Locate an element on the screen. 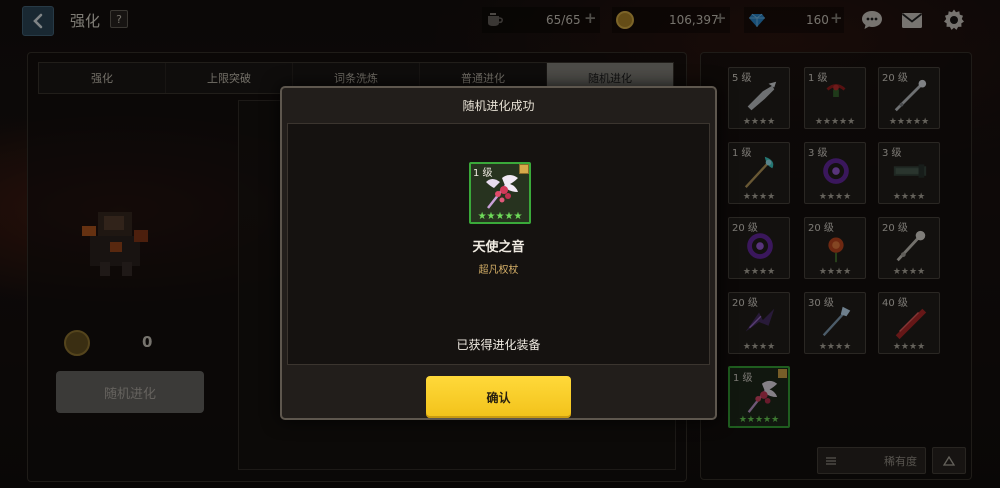 This screenshot has height=488, width=1000. item-type: 超凡权杖 is located at coordinates (498, 270).